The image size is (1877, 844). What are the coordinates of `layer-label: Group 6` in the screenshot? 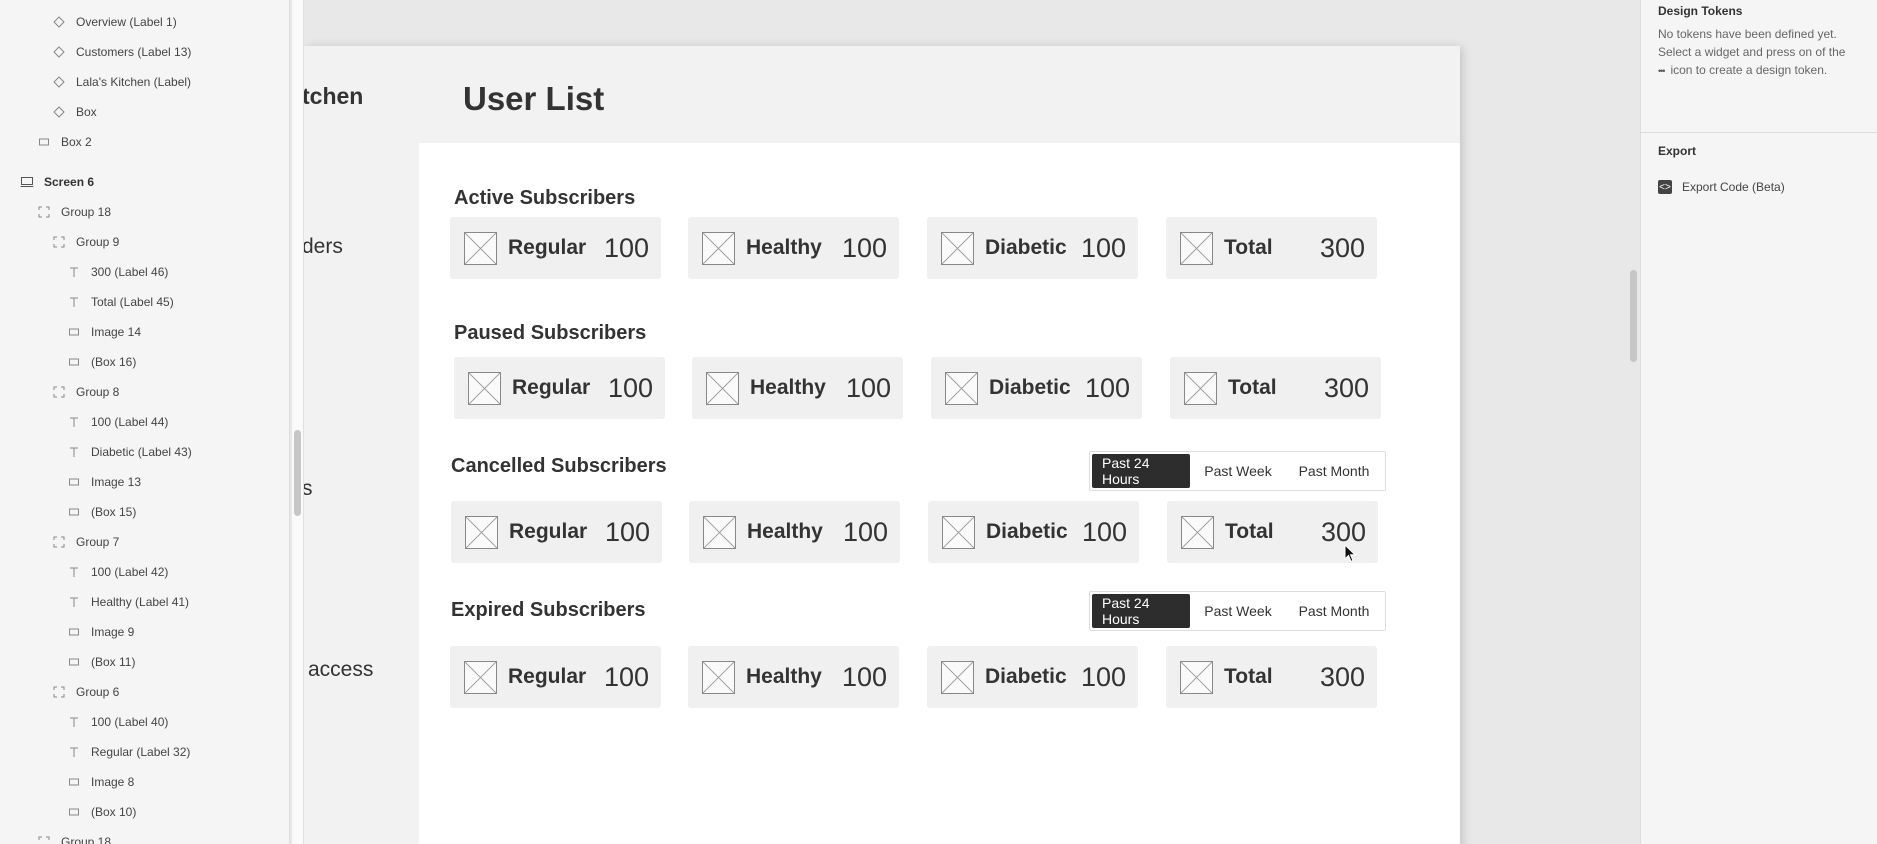 It's located at (98, 692).